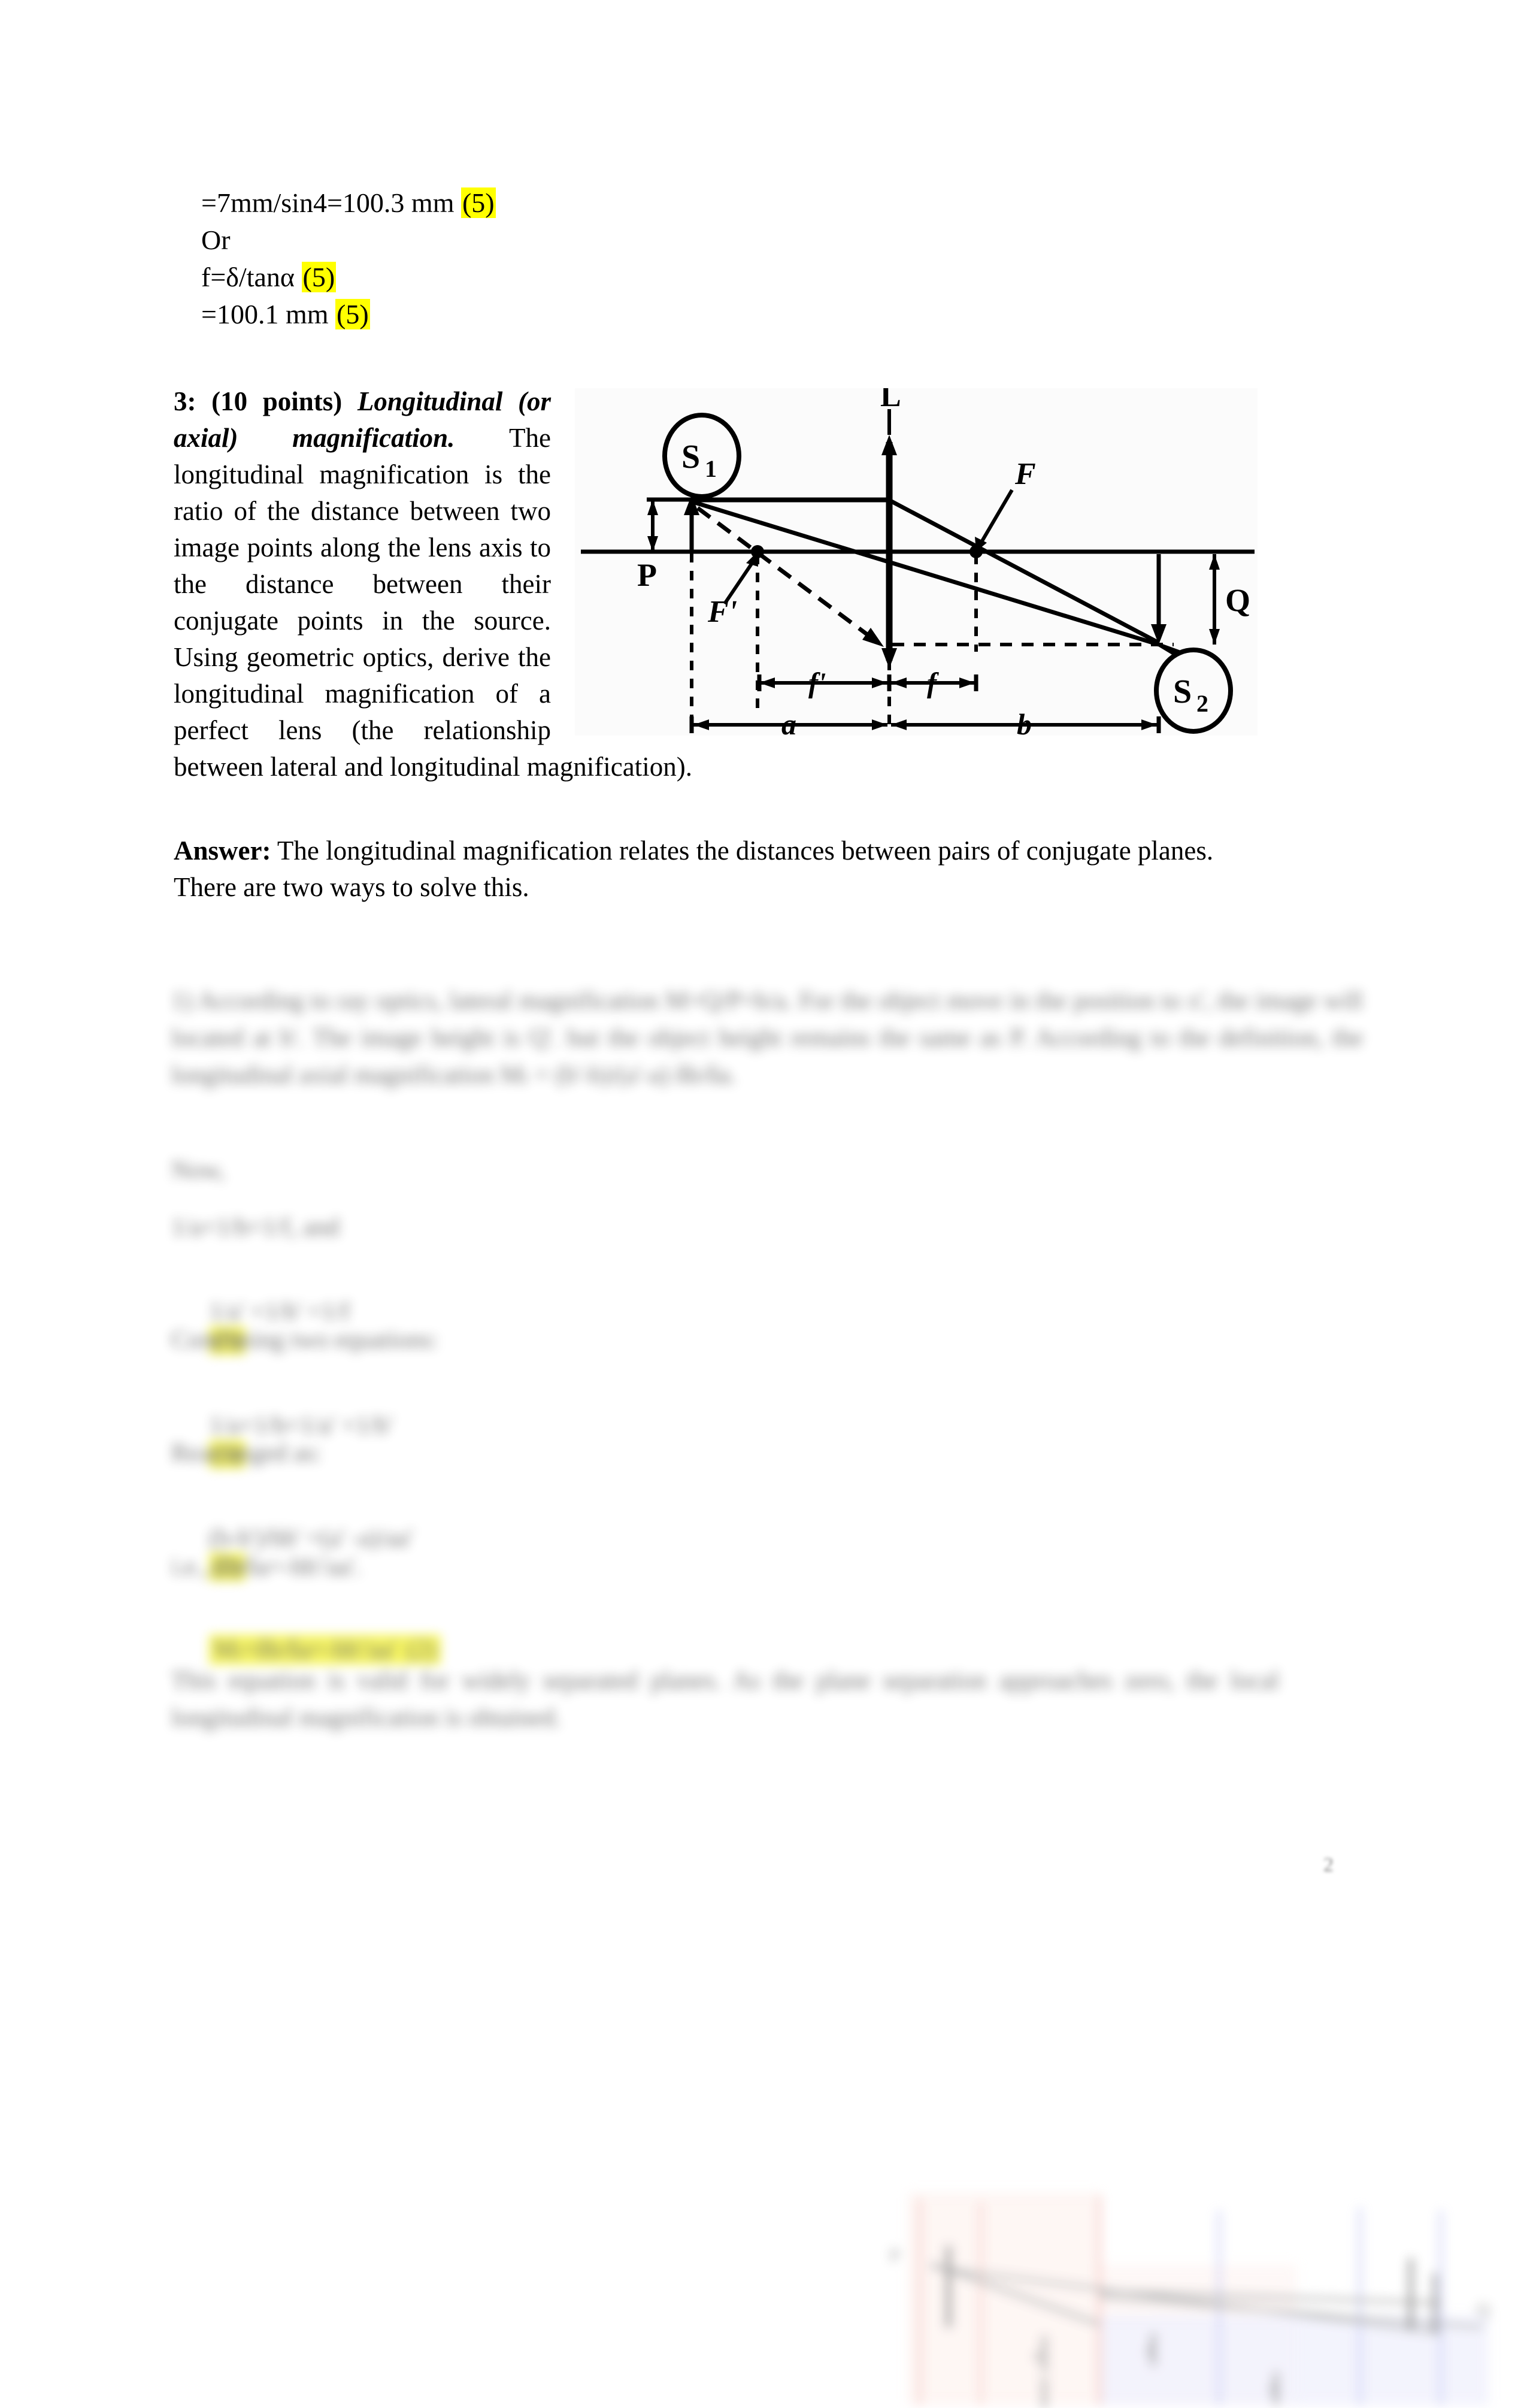 The height and width of the screenshot is (2408, 1527). I want to click on figure-label-image-height: Q, so click(1238, 600).